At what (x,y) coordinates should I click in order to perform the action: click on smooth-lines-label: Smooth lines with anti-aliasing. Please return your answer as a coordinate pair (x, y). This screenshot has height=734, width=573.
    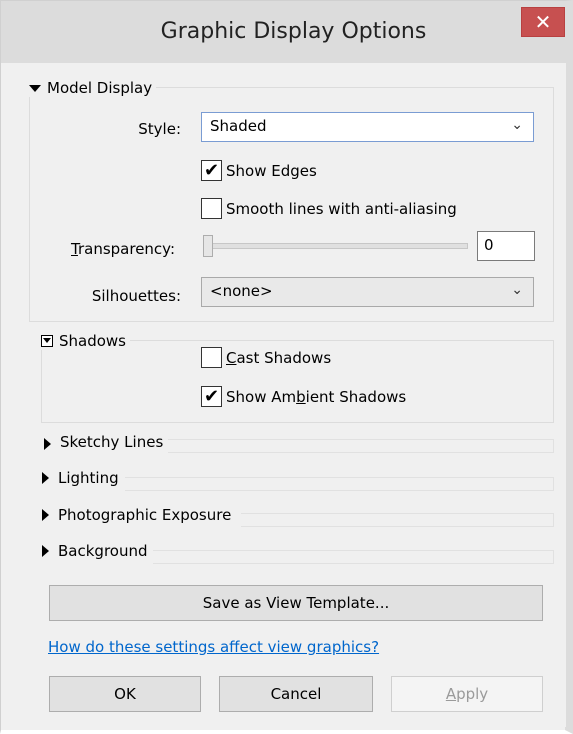
    Looking at the image, I should click on (341, 208).